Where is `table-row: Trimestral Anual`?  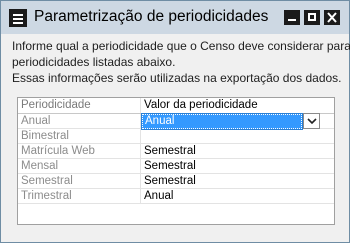
table-row: Trimestral Anual is located at coordinates (176, 196).